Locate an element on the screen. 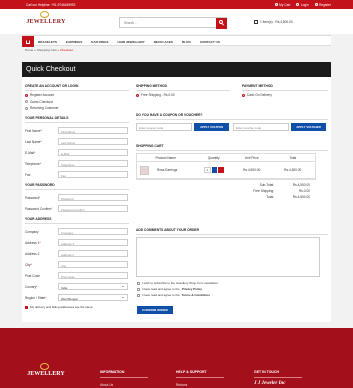  cart-icon is located at coordinates (276, 4).